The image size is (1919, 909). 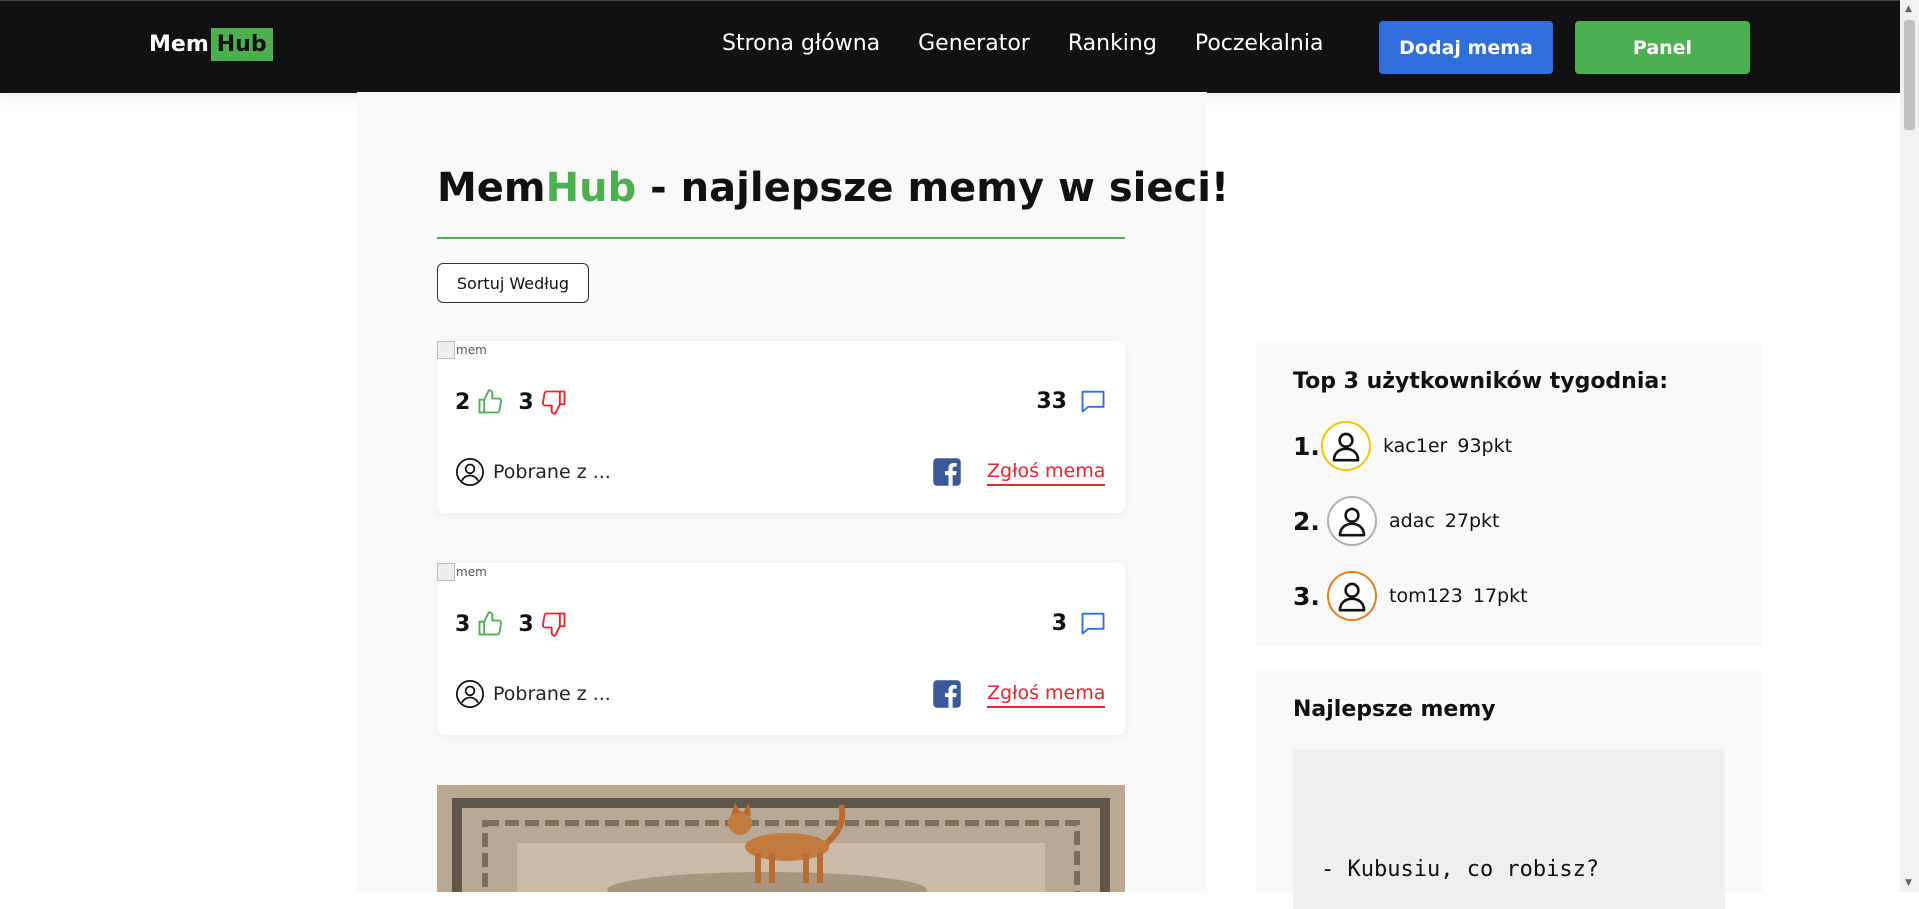 I want to click on meme-card: mem 2 3 33 Pobrane z ... Zgłoś mema, so click(x=781, y=427).